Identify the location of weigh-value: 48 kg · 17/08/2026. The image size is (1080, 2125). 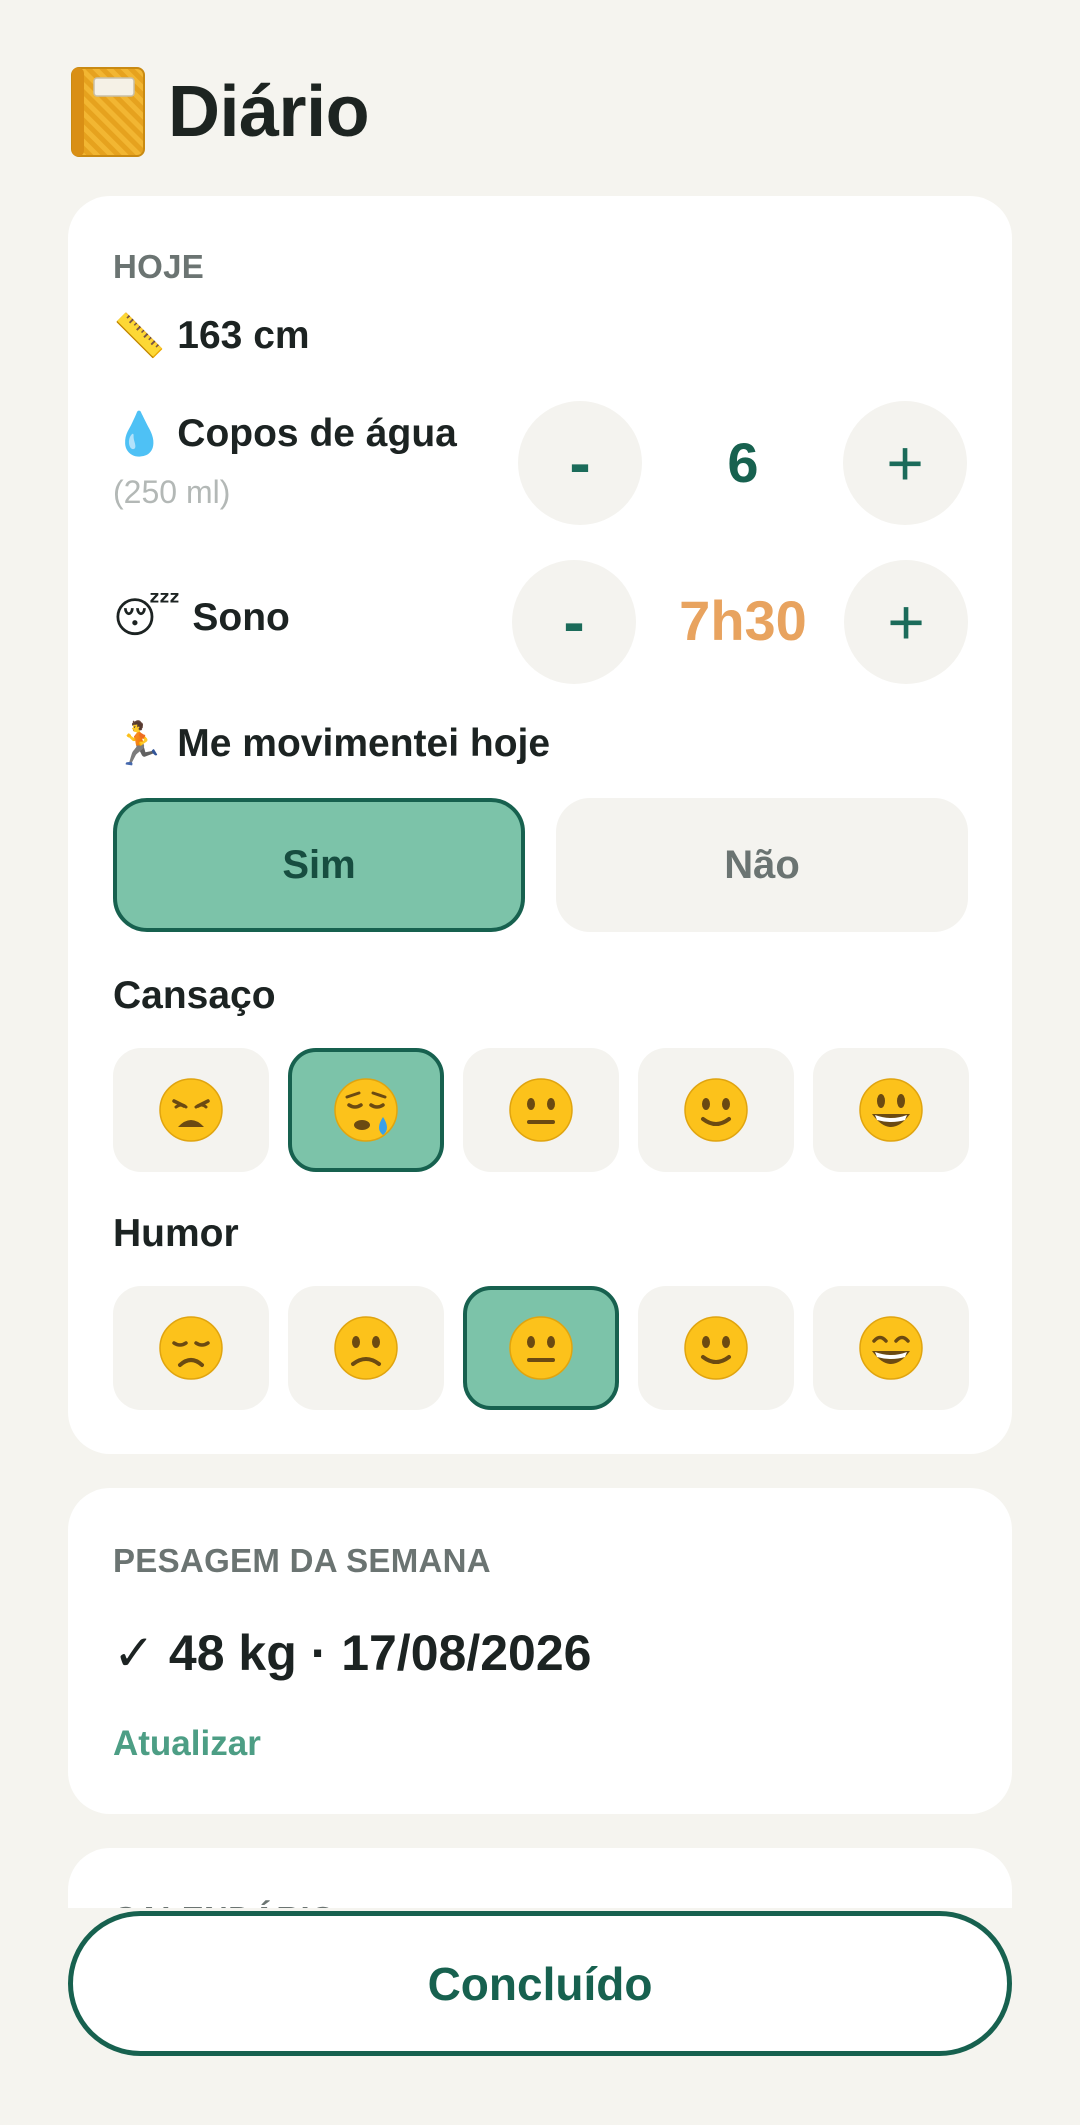
(380, 1653).